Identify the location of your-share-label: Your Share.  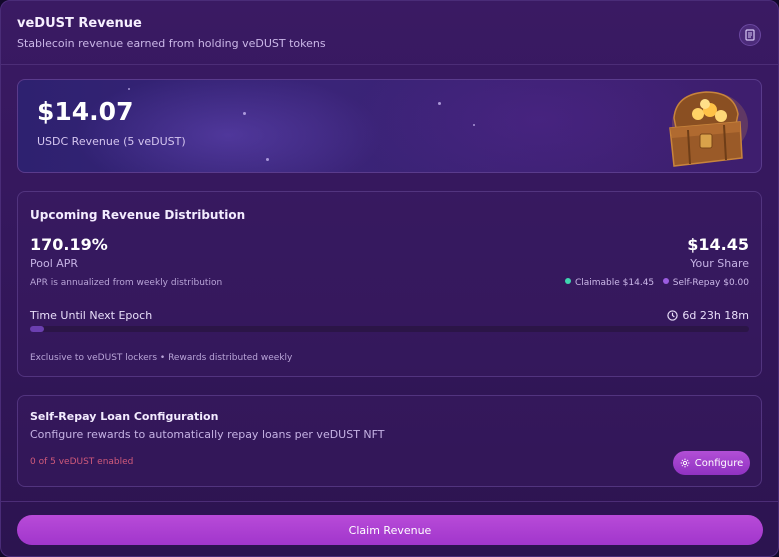
(719, 263).